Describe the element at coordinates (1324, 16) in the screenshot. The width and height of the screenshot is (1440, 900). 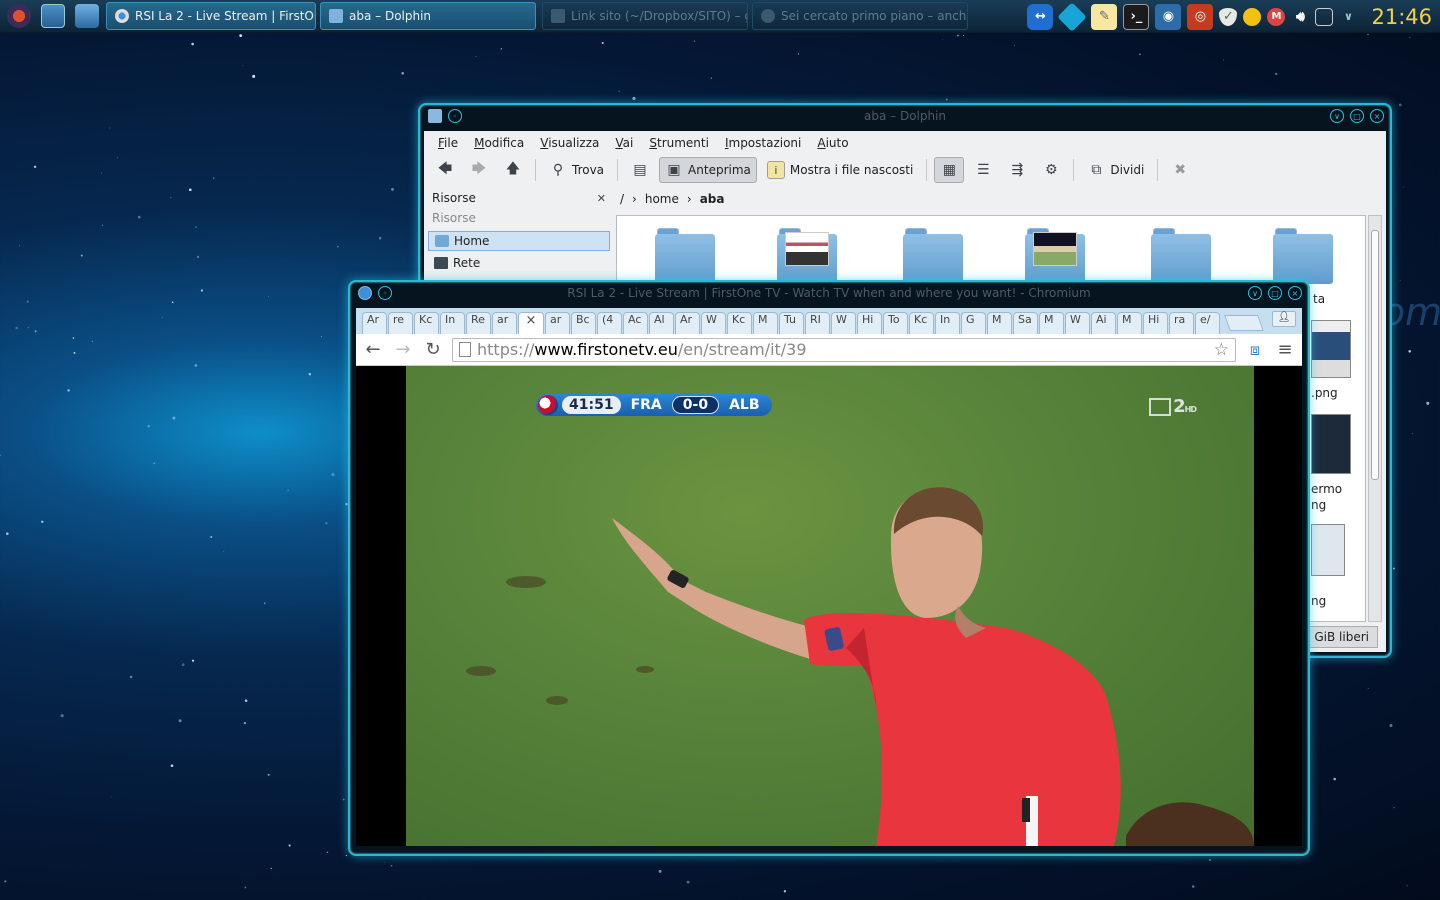
I see `network-icon` at that location.